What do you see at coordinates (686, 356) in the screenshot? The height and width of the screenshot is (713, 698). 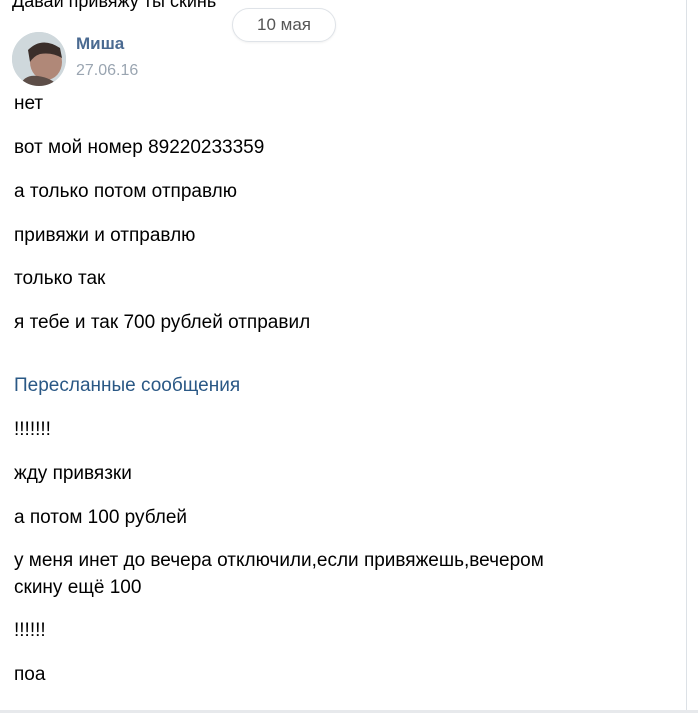 I see `scroll-divider` at bounding box center [686, 356].